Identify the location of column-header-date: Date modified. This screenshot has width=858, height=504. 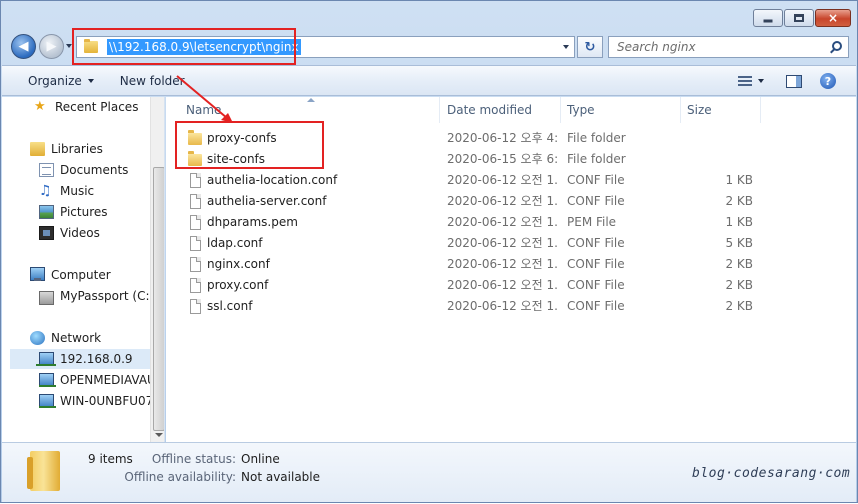
(501, 110).